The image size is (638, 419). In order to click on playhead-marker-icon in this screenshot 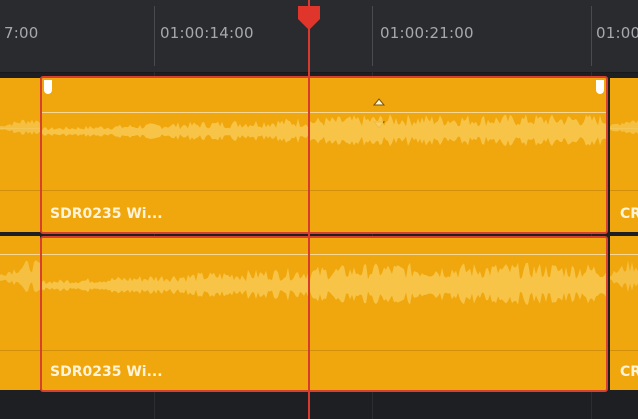, I will do `click(309, 18)`.